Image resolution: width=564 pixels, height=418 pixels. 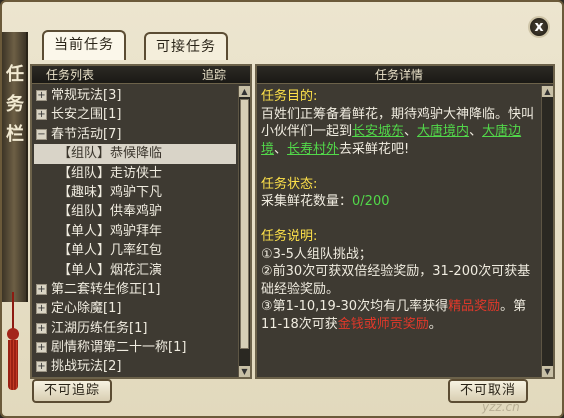 I want to click on side-title-scroll: 任 务 栏, so click(x=15, y=167).